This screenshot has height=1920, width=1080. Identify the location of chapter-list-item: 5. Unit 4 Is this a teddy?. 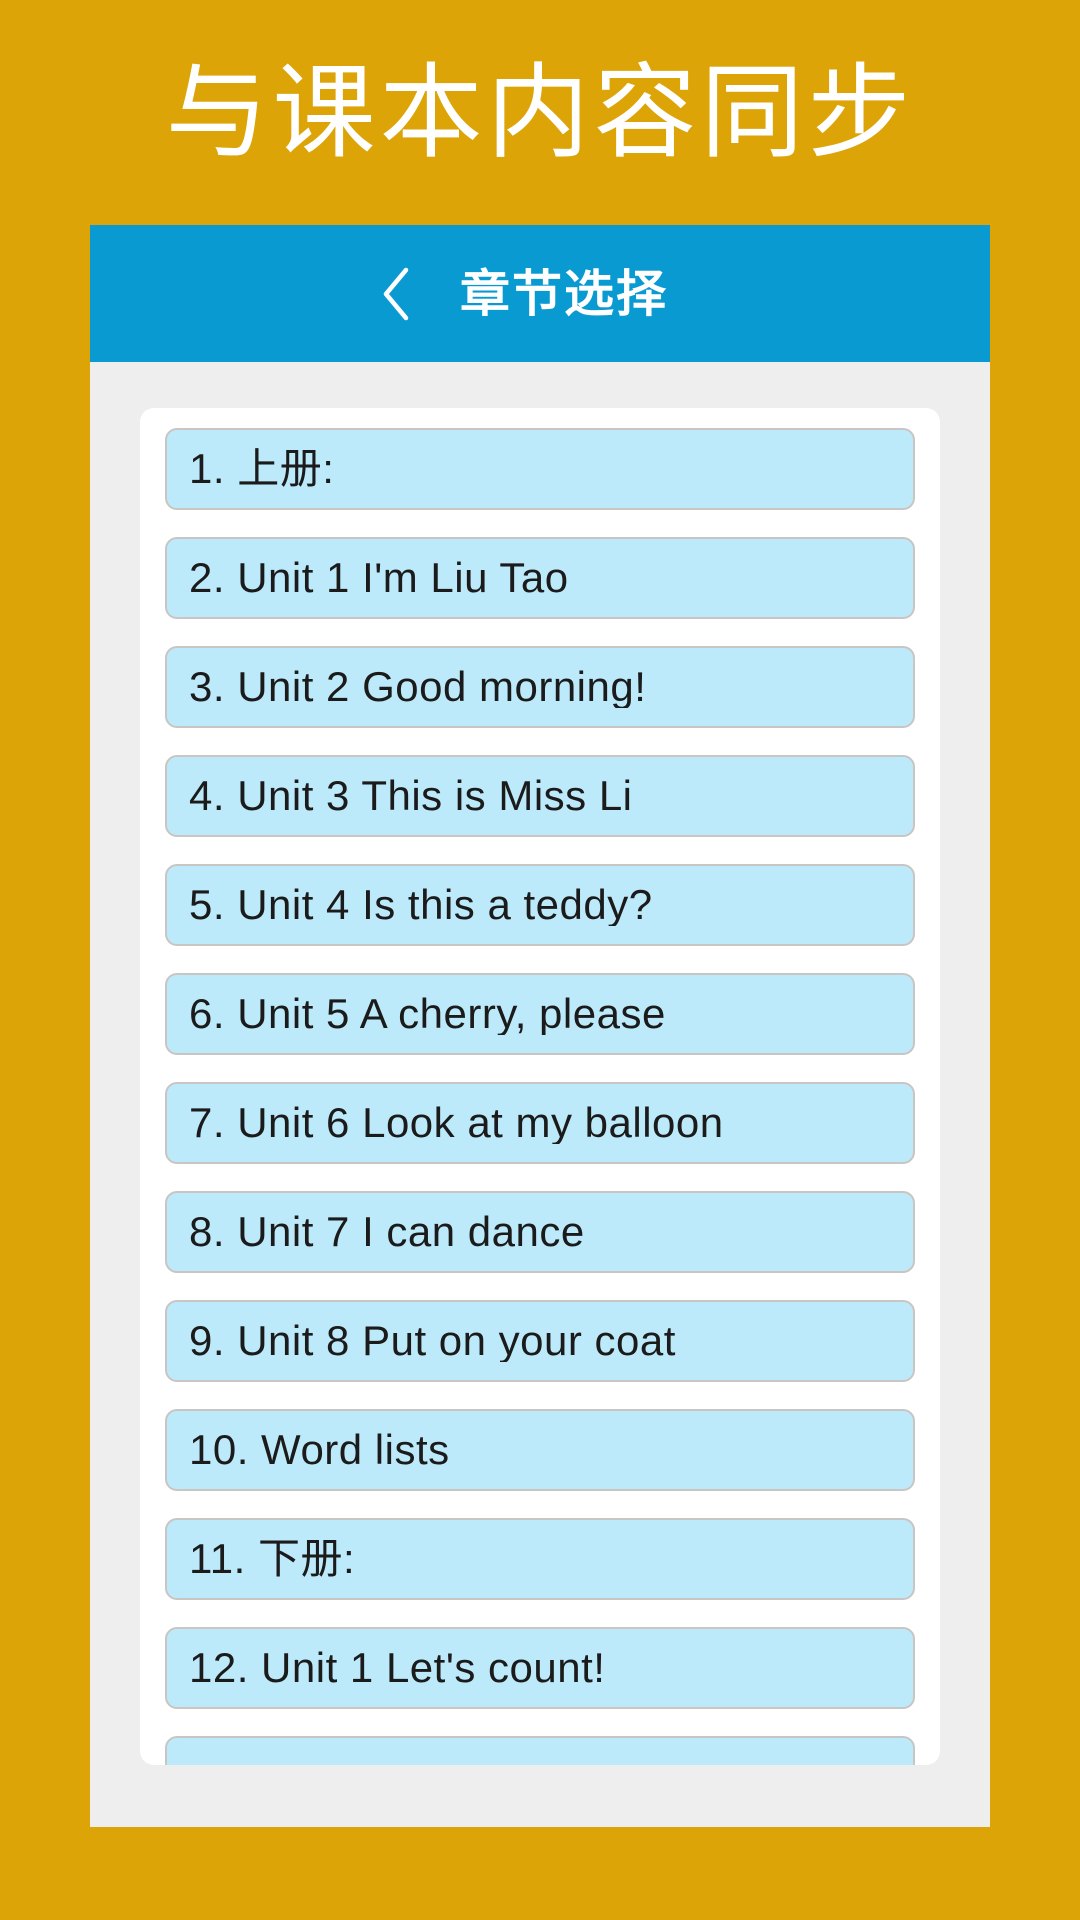
(540, 905).